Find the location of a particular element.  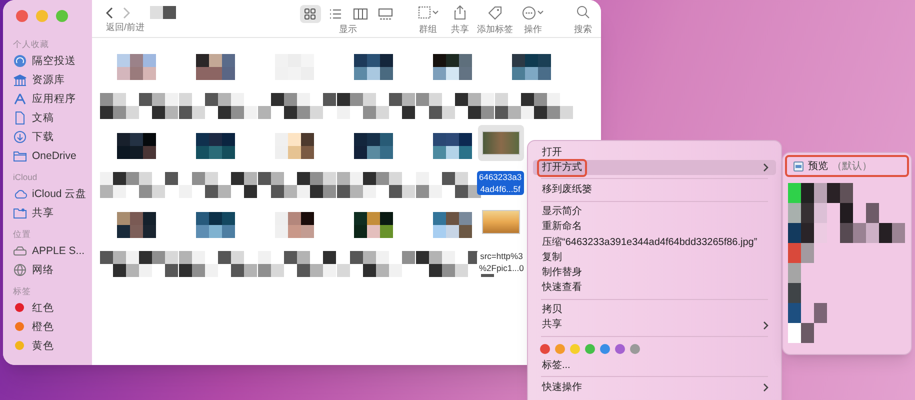

file-name: src=http%3 %2Fpic1...0 is located at coordinates (501, 262).